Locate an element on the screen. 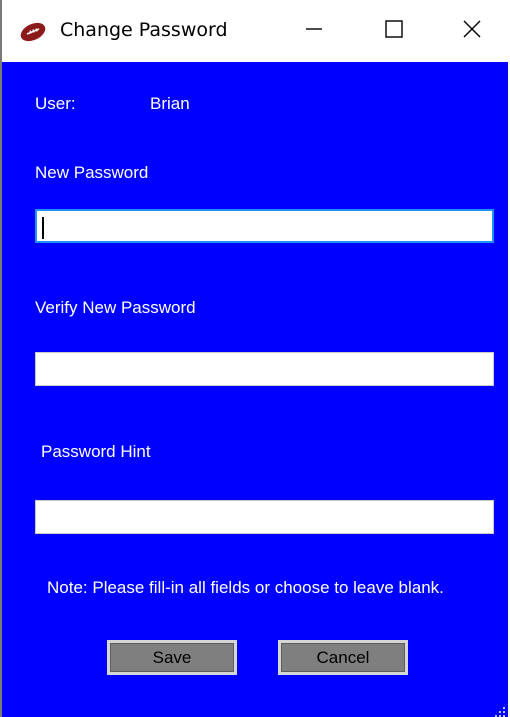 Image resolution: width=510 pixels, height=717 pixels. maximize-icon is located at coordinates (394, 31).